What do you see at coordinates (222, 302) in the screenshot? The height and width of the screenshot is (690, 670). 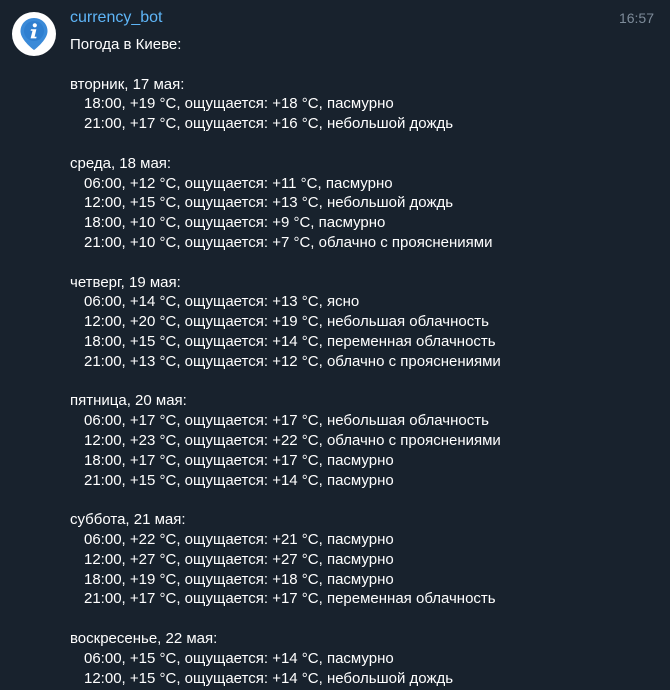 I see `forecast-entry: 06:00, +14 °C, ощущается: +13 °C, ясно` at bounding box center [222, 302].